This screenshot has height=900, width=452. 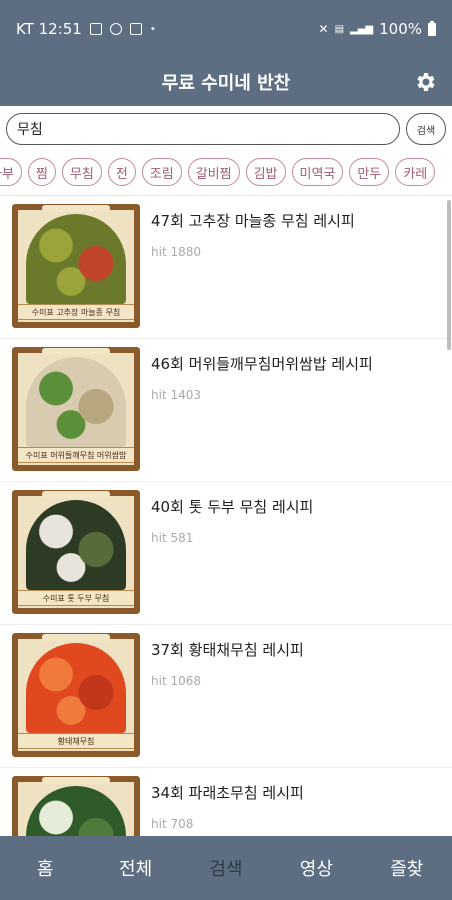 What do you see at coordinates (76, 266) in the screenshot?
I see `recipe-thumbnail: 수미표 고추장 마늘종 무침` at bounding box center [76, 266].